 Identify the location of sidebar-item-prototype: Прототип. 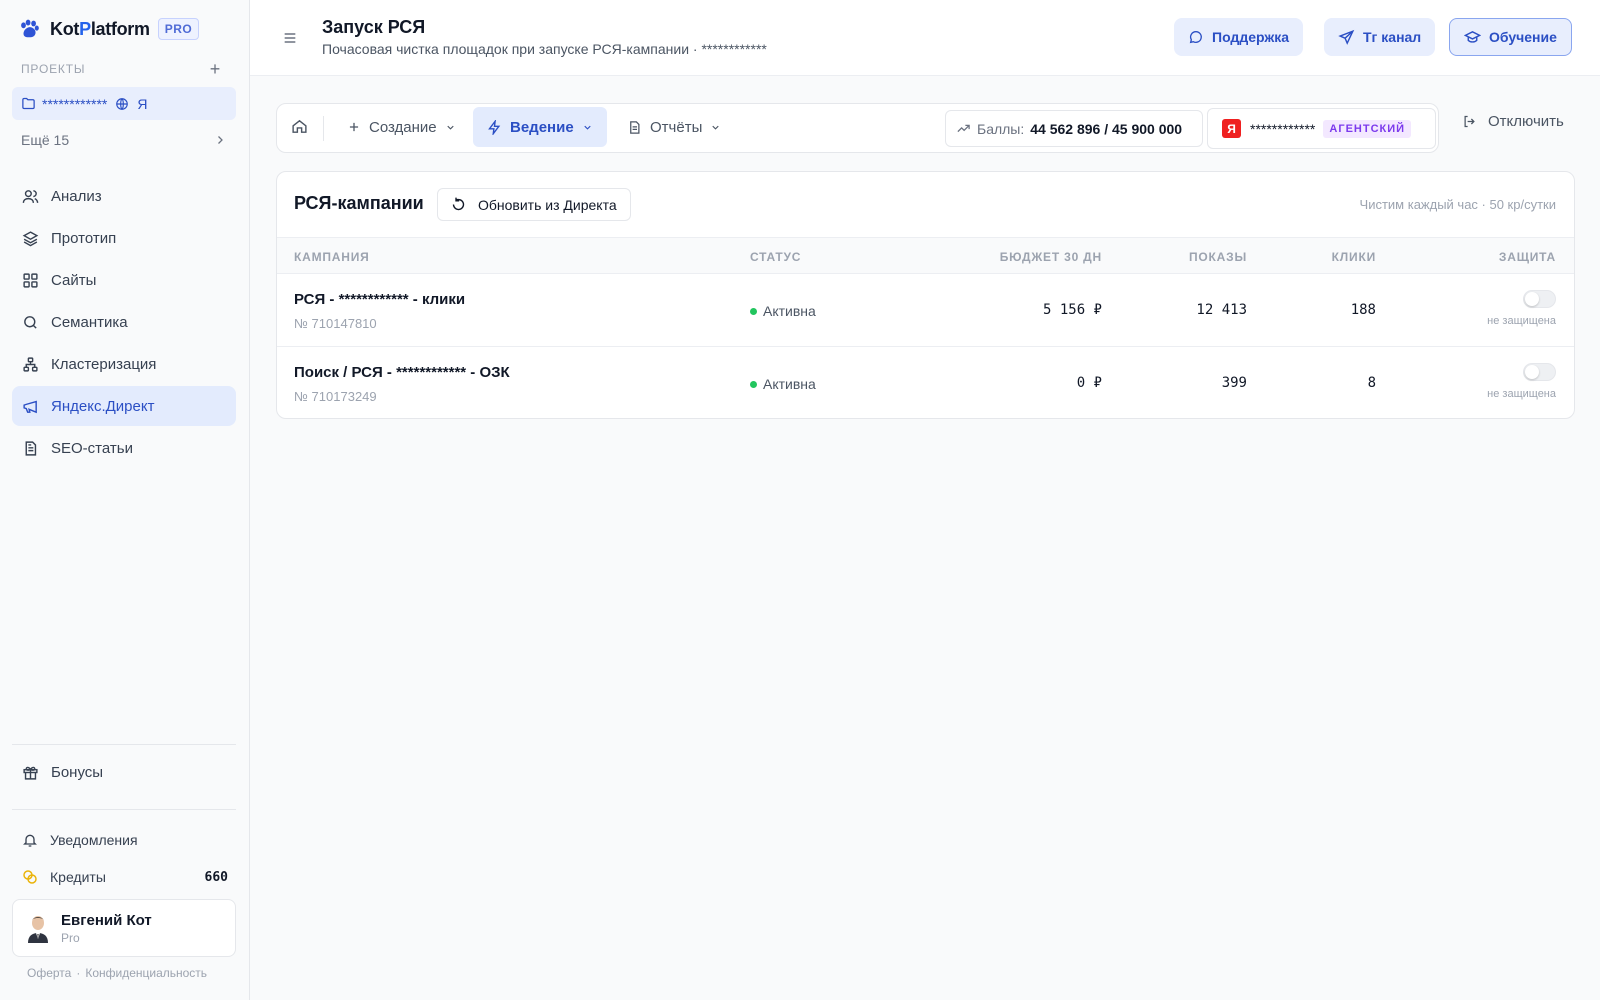
(124, 238).